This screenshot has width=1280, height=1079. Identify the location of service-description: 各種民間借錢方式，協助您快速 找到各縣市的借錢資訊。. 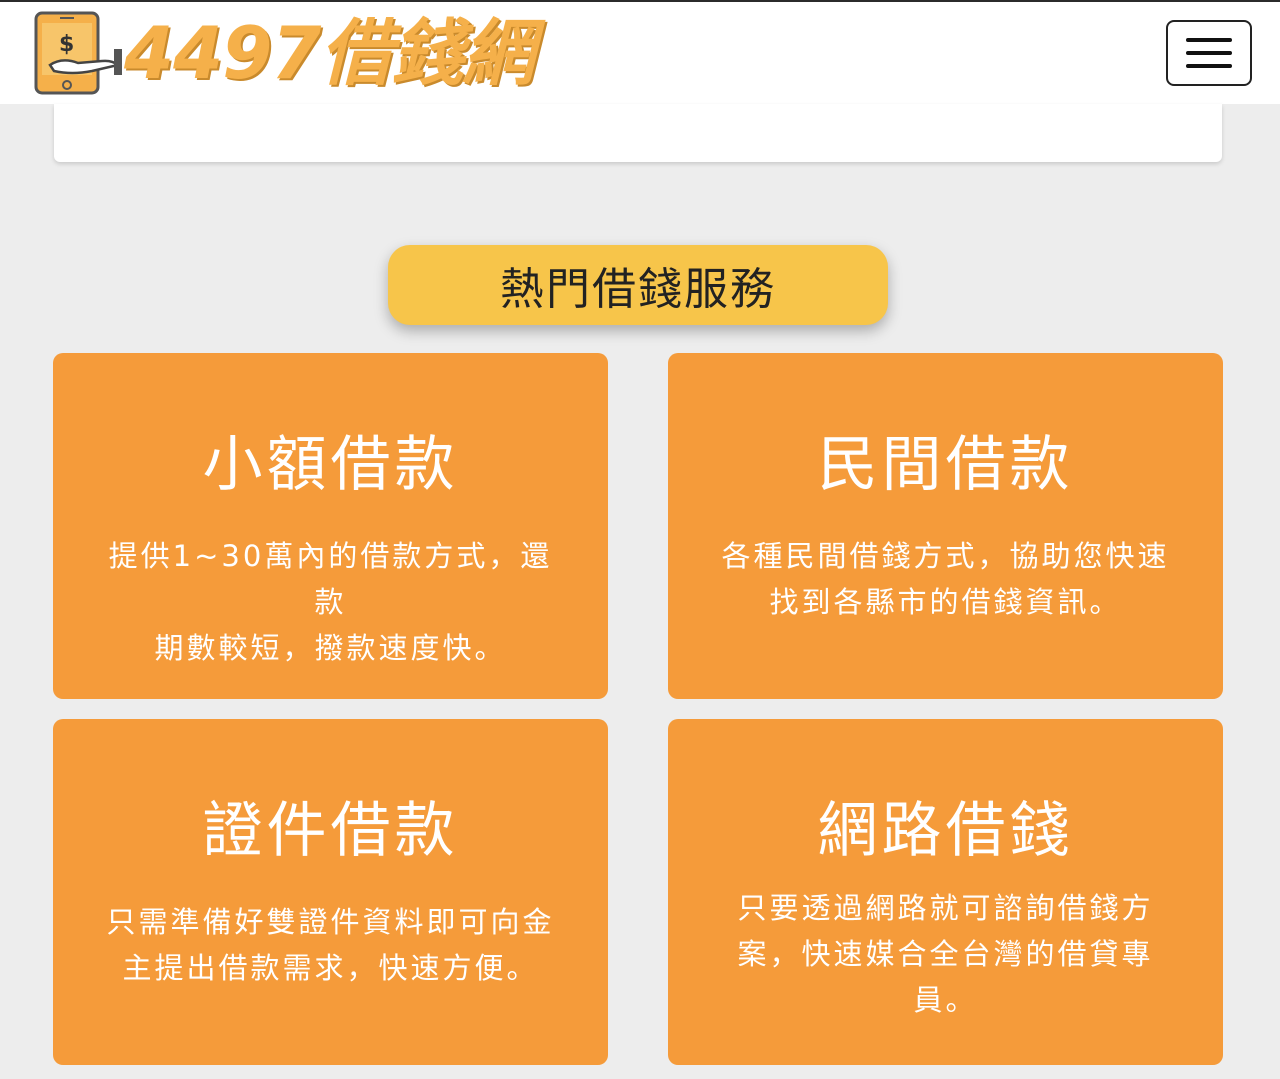
(945, 579).